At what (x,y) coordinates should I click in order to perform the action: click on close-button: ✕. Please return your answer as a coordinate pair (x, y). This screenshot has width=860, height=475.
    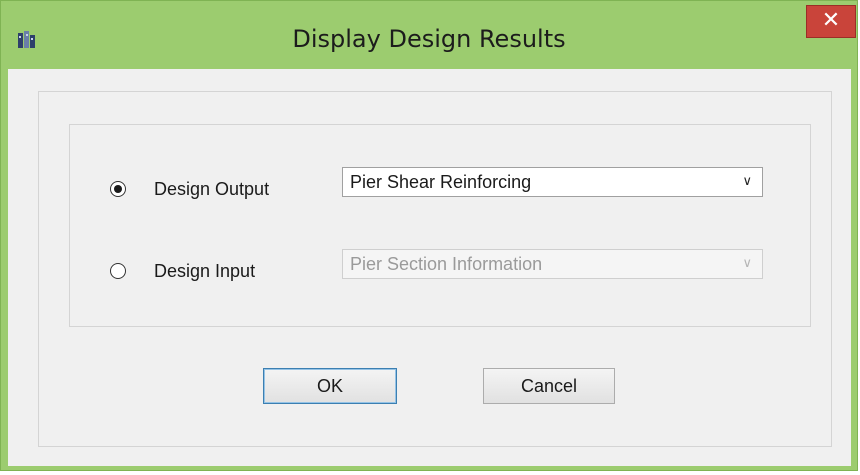
    Looking at the image, I should click on (831, 21).